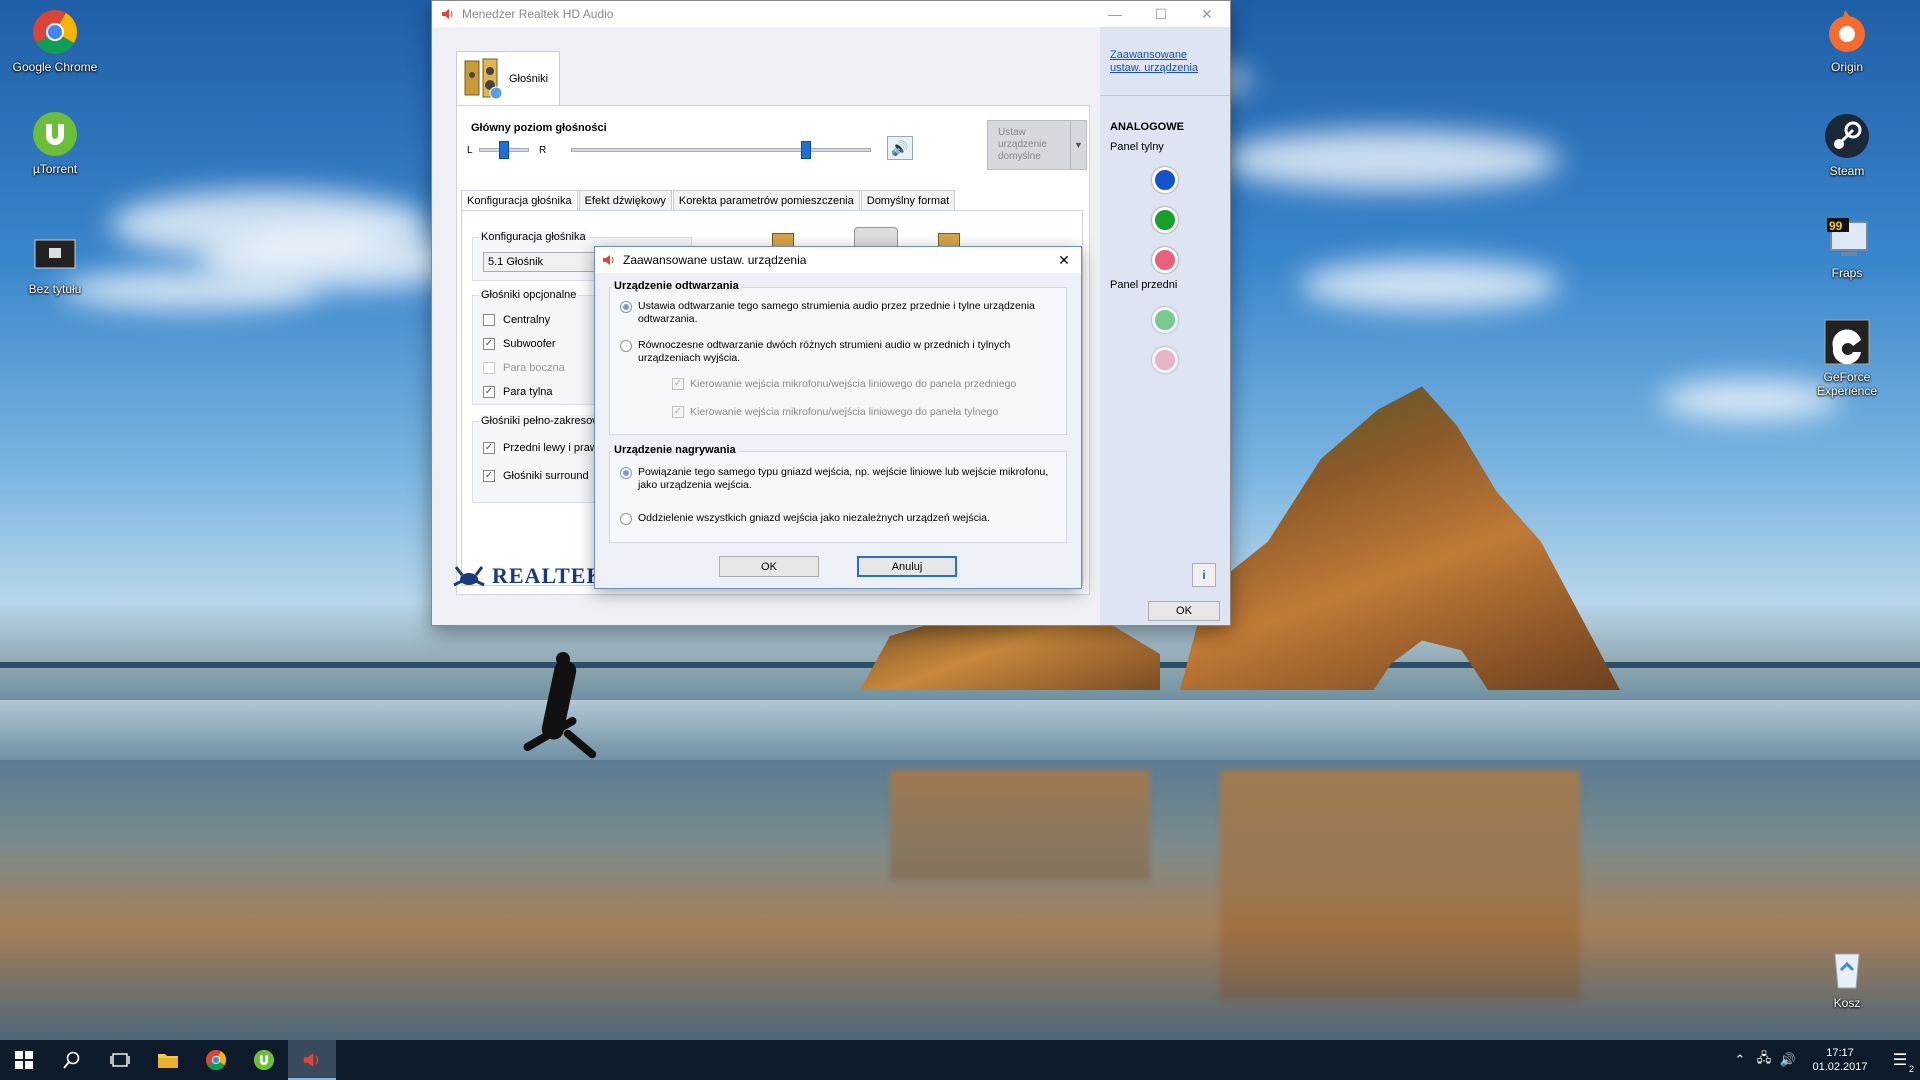 The width and height of the screenshot is (1920, 1080). I want to click on network-icon: 🖧, so click(1764, 1060).